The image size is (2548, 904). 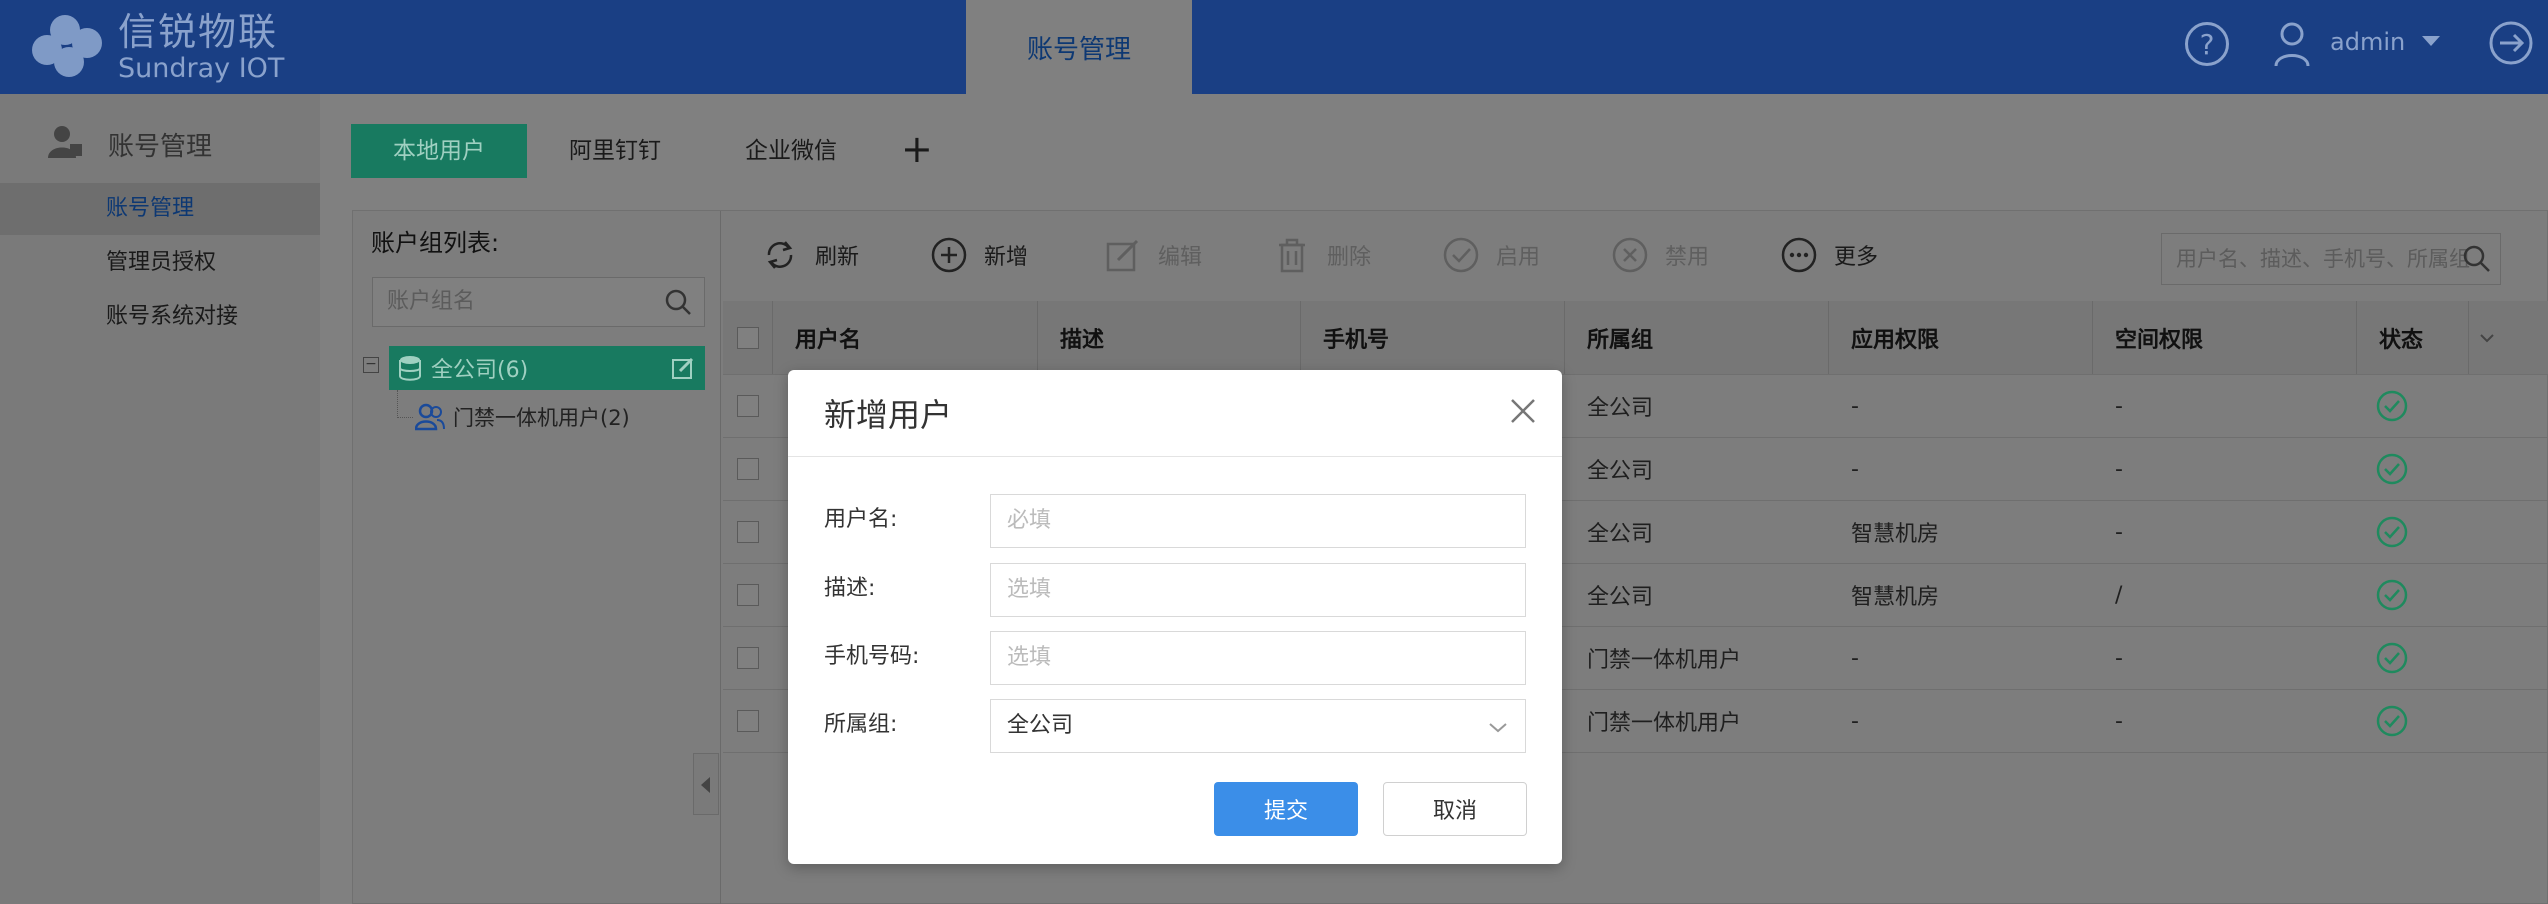 I want to click on phone-input: 选填, so click(x=1258, y=658).